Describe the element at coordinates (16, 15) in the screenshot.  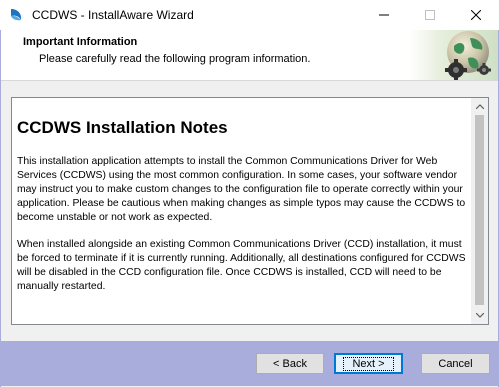
I see `installaware-app-icon` at that location.